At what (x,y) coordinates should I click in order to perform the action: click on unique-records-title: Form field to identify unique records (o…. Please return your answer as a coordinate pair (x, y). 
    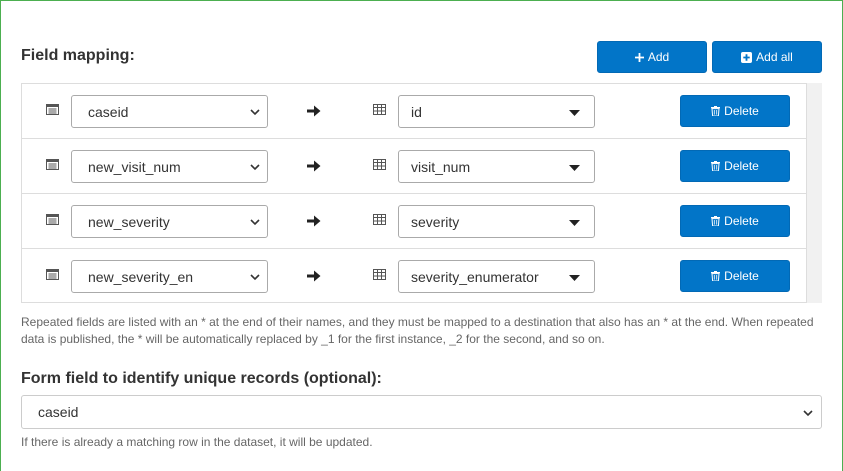
    Looking at the image, I should click on (201, 378).